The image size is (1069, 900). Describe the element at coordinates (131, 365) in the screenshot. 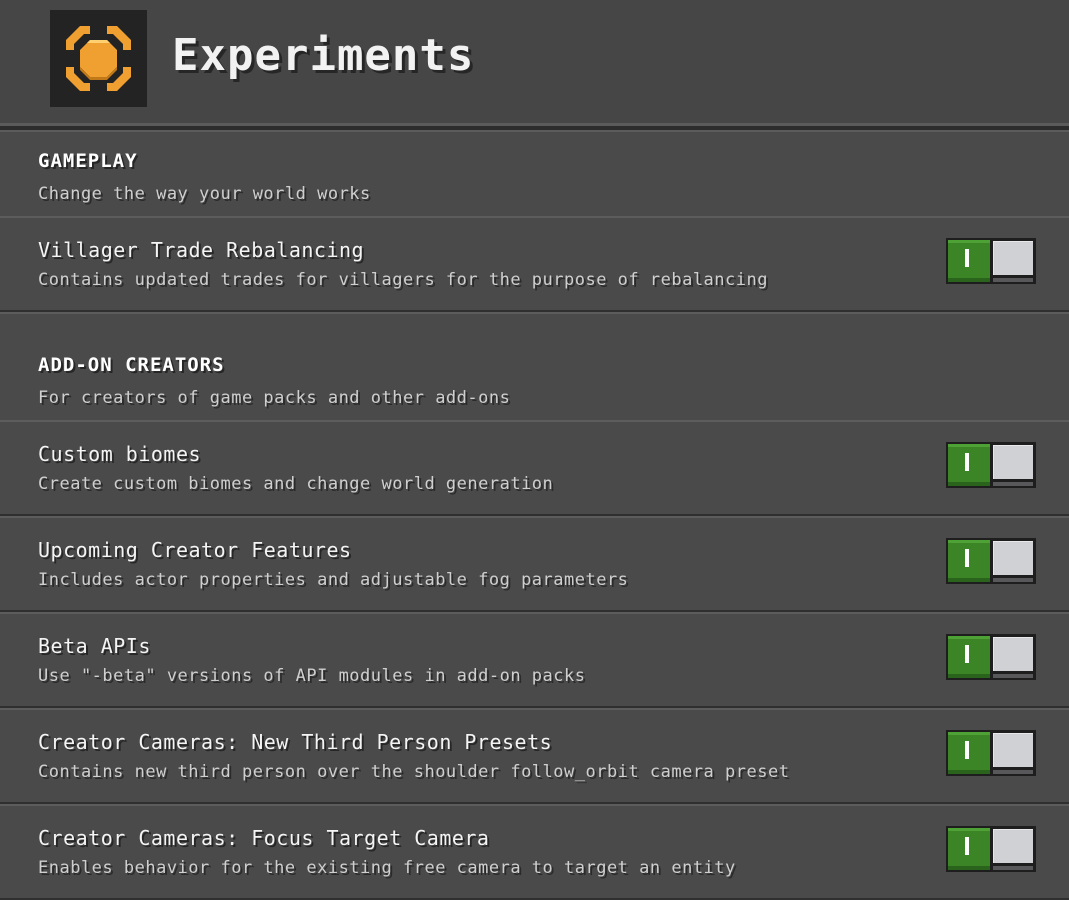

I see `section-title: ADD-ON CREATORS` at that location.